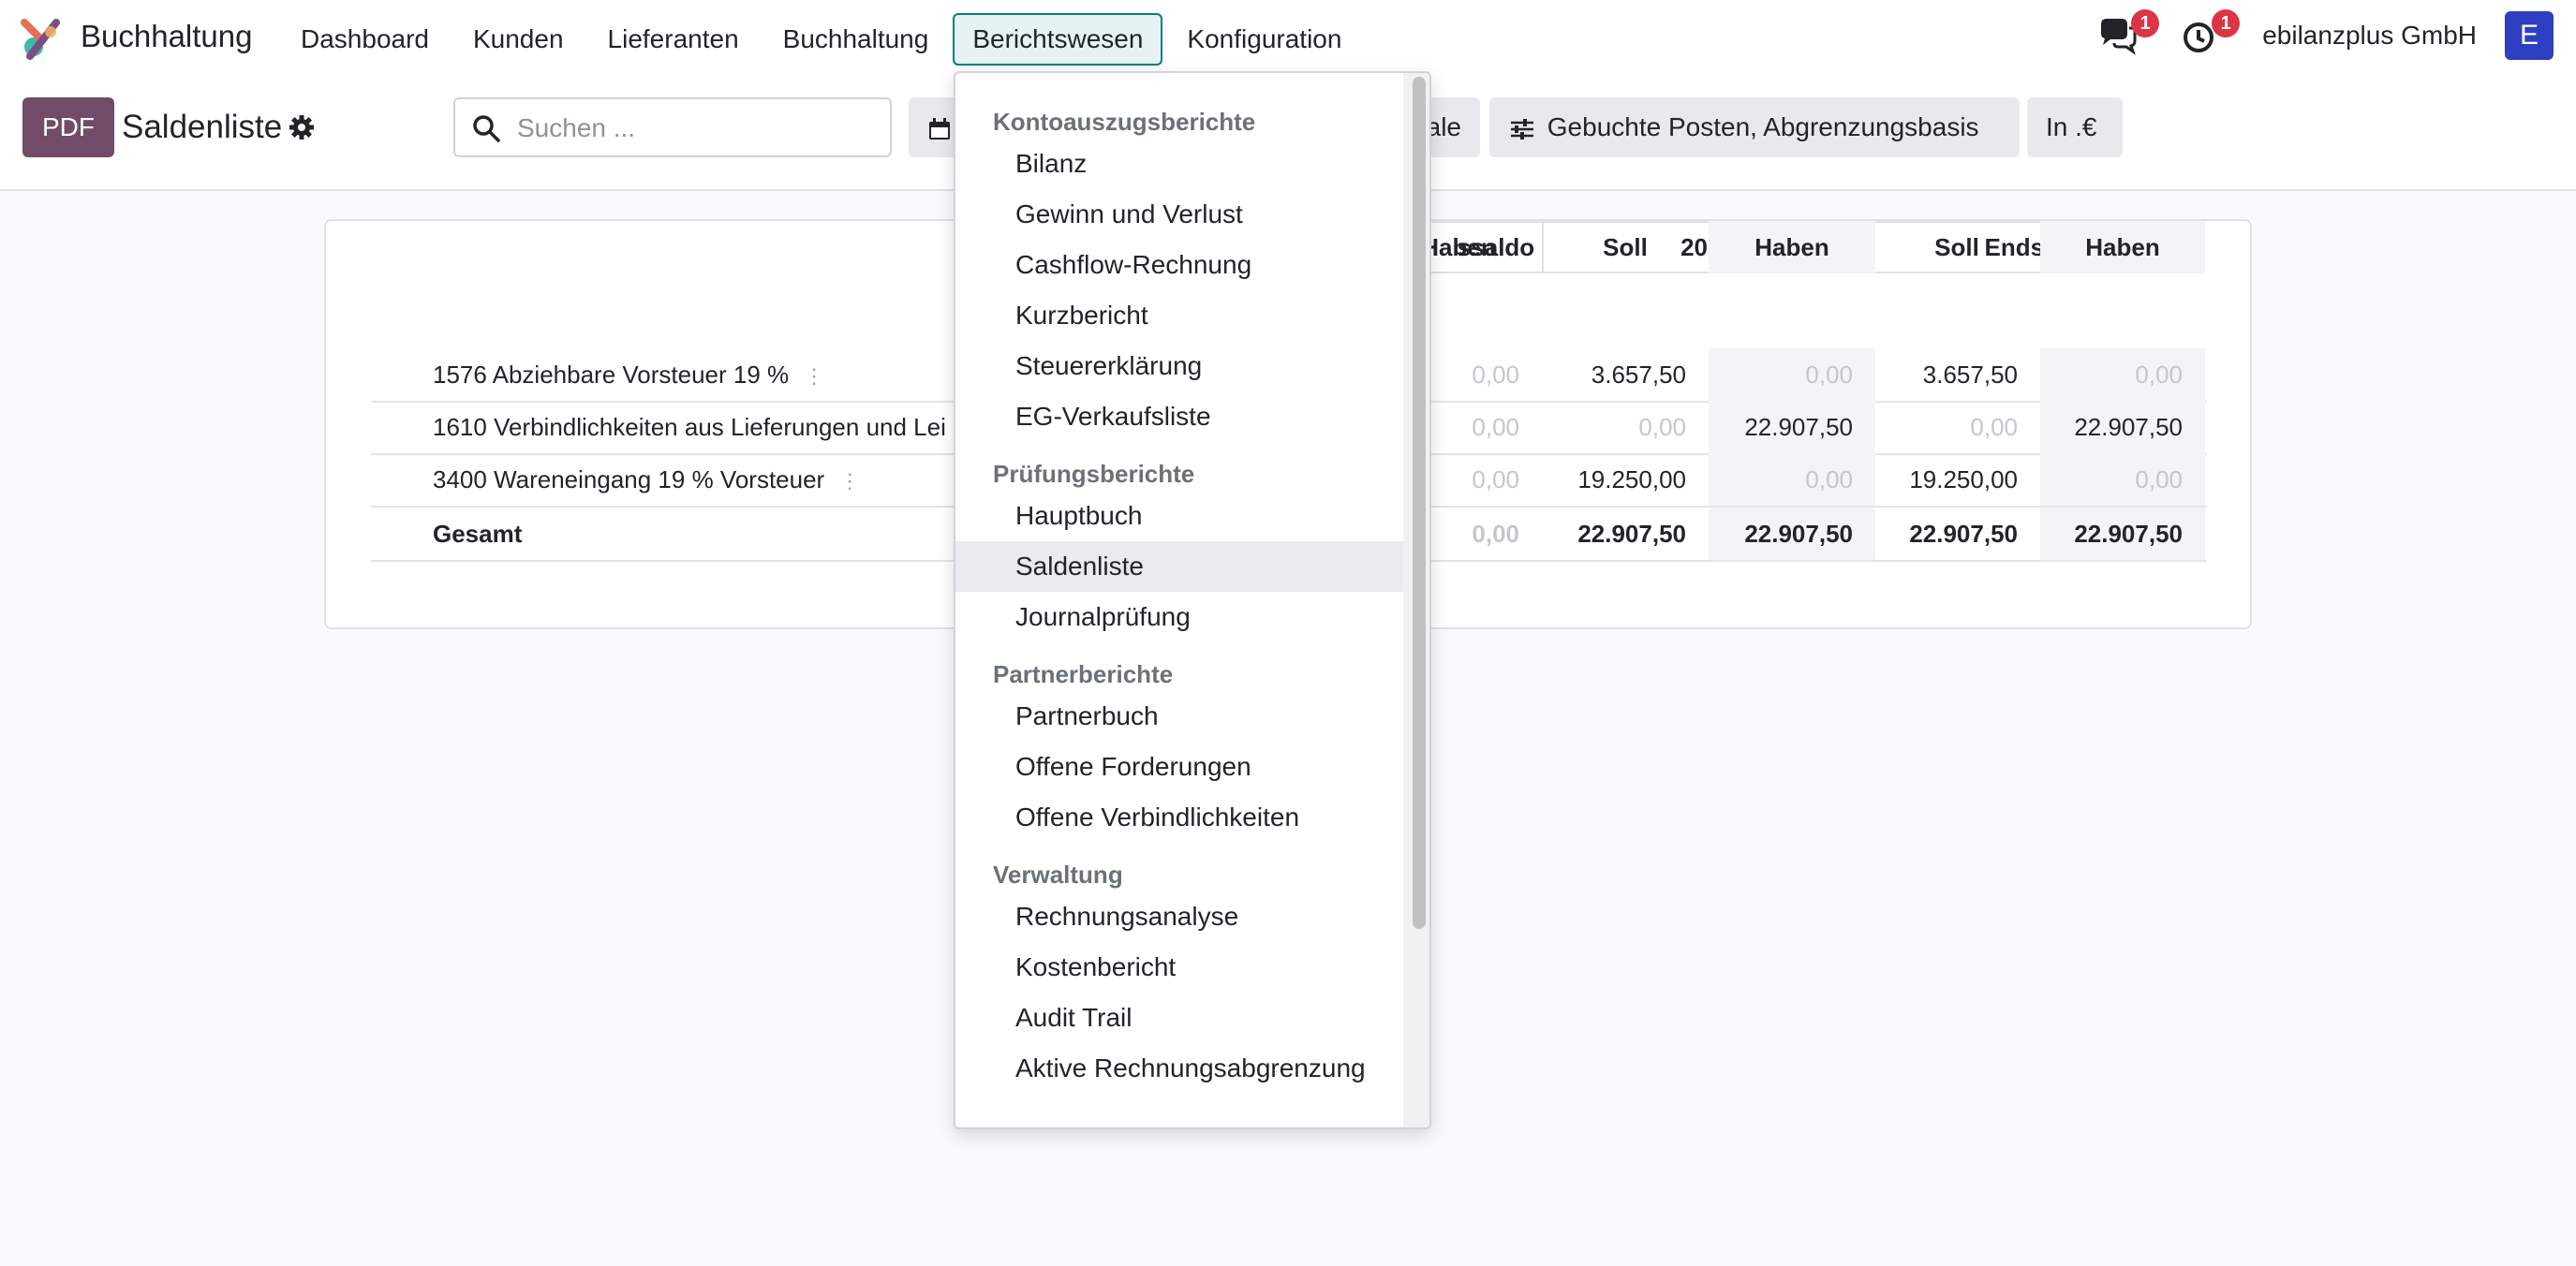 The height and width of the screenshot is (1266, 2576). Describe the element at coordinates (1179, 1018) in the screenshot. I see `menu-item-audit-trail: Audit Trail` at that location.